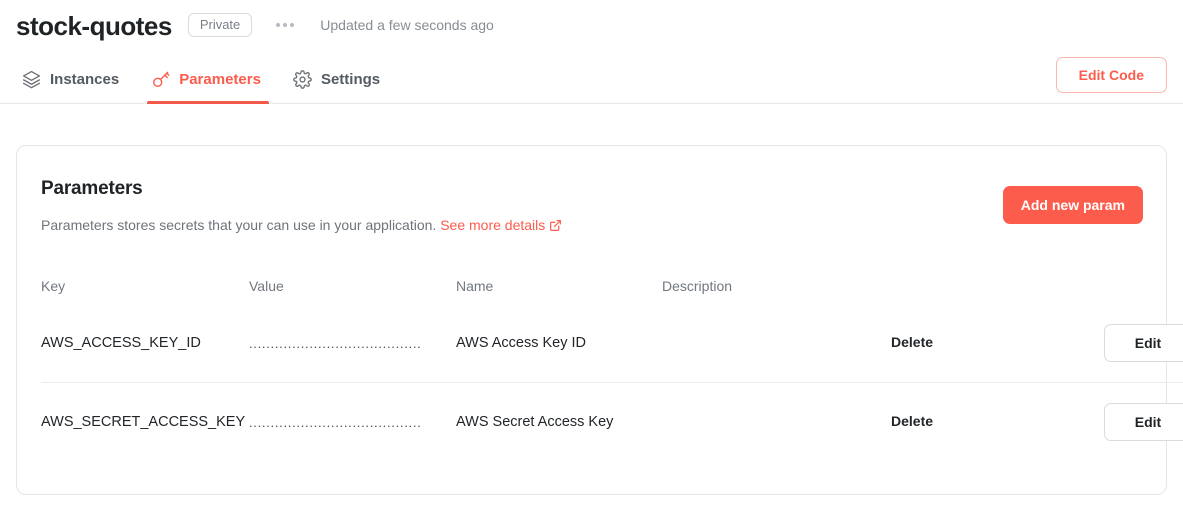  What do you see at coordinates (555, 227) in the screenshot?
I see `external-link-icon` at bounding box center [555, 227].